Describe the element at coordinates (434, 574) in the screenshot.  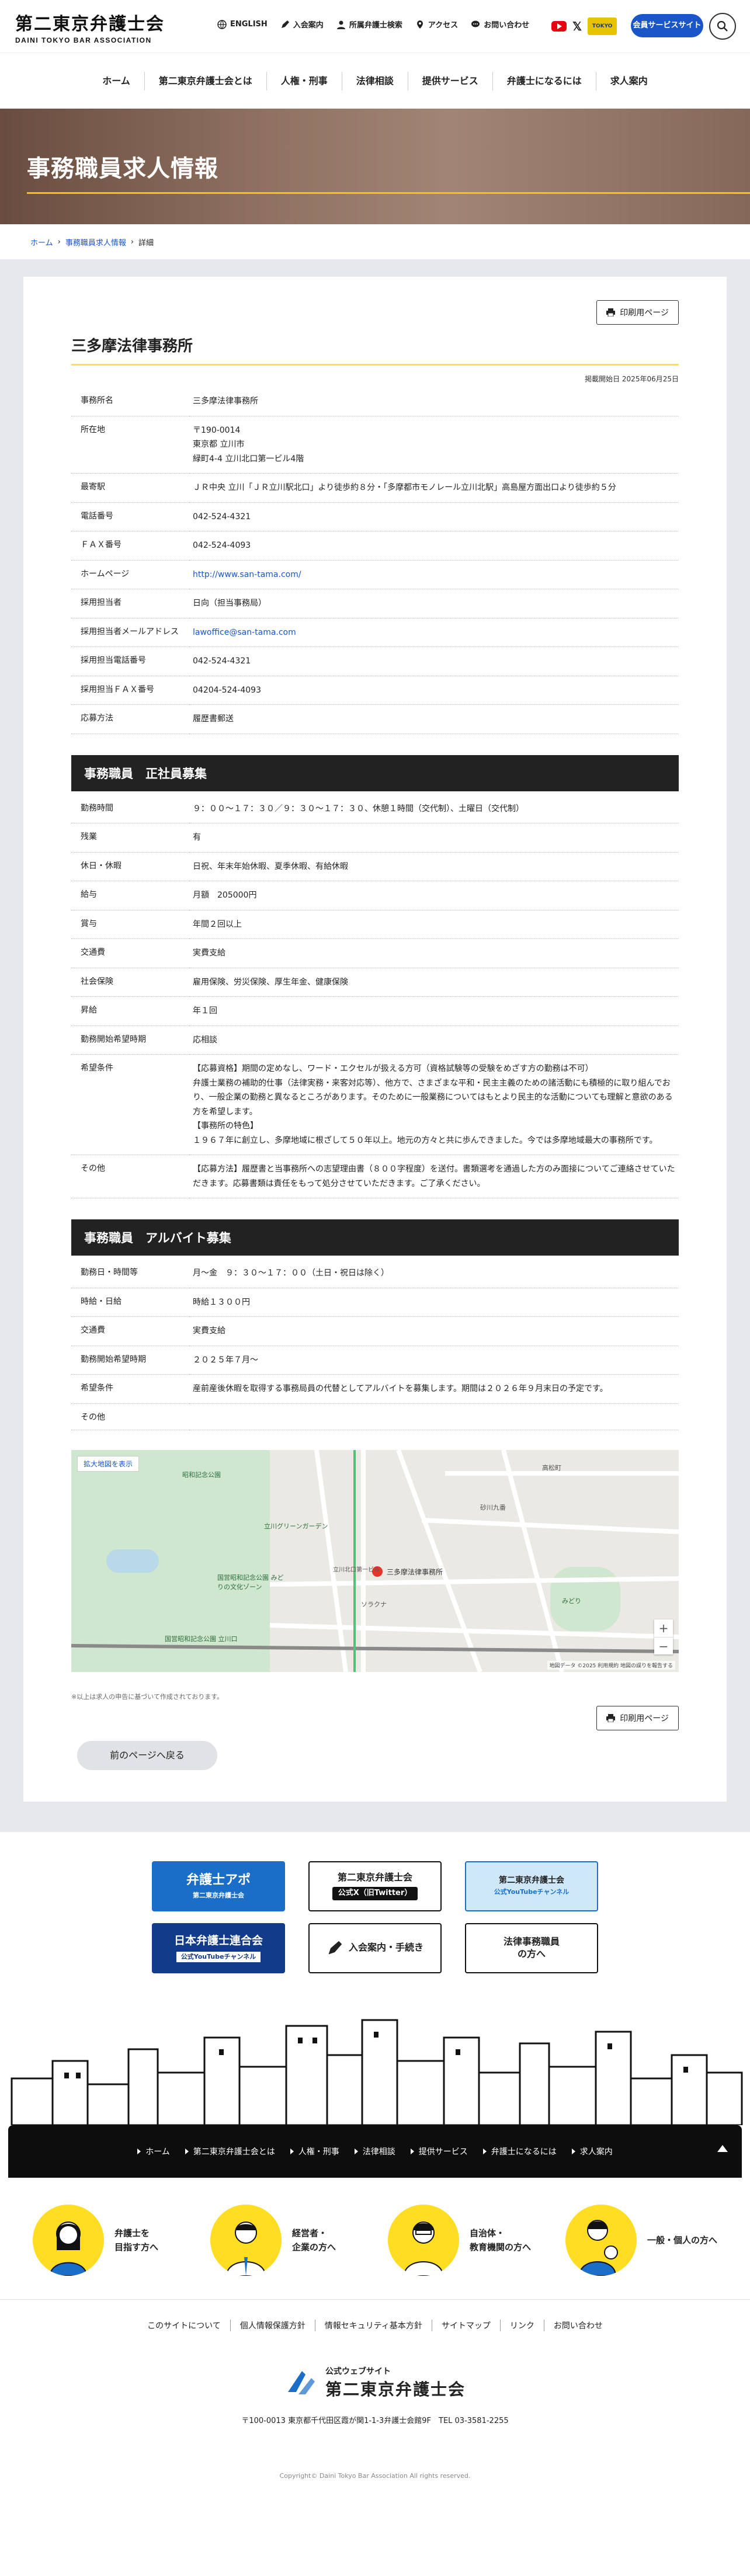
I see `office-info-value: http://www.san-tama.com/` at that location.